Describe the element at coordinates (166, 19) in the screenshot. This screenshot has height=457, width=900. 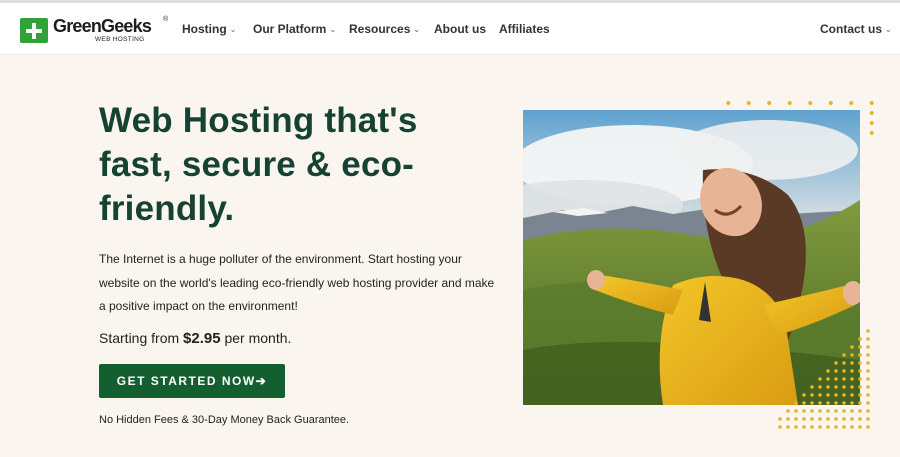
I see `registered-mark: ®` at that location.